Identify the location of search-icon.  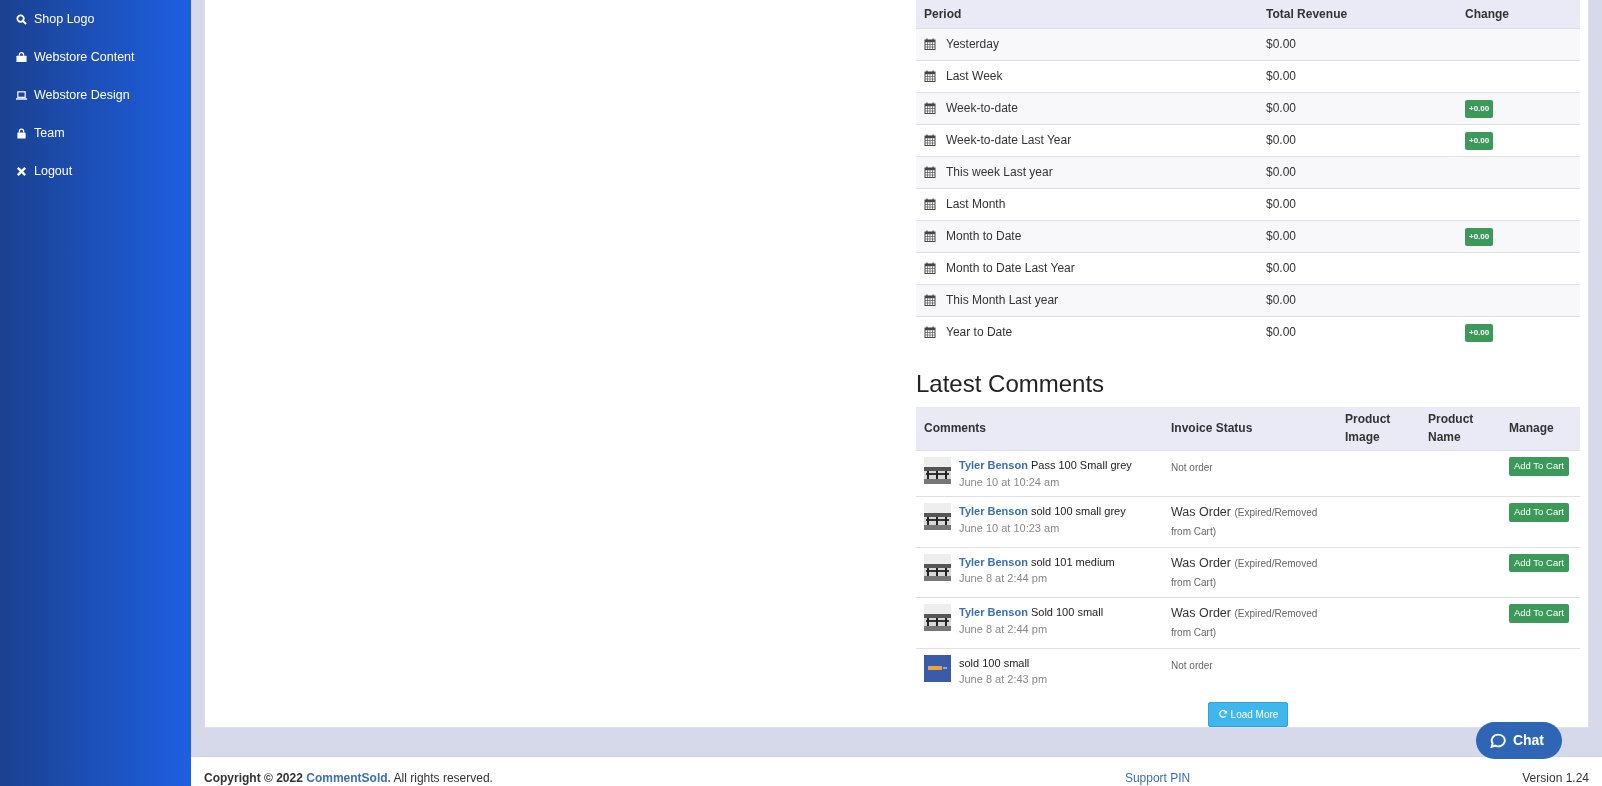
(21, 19).